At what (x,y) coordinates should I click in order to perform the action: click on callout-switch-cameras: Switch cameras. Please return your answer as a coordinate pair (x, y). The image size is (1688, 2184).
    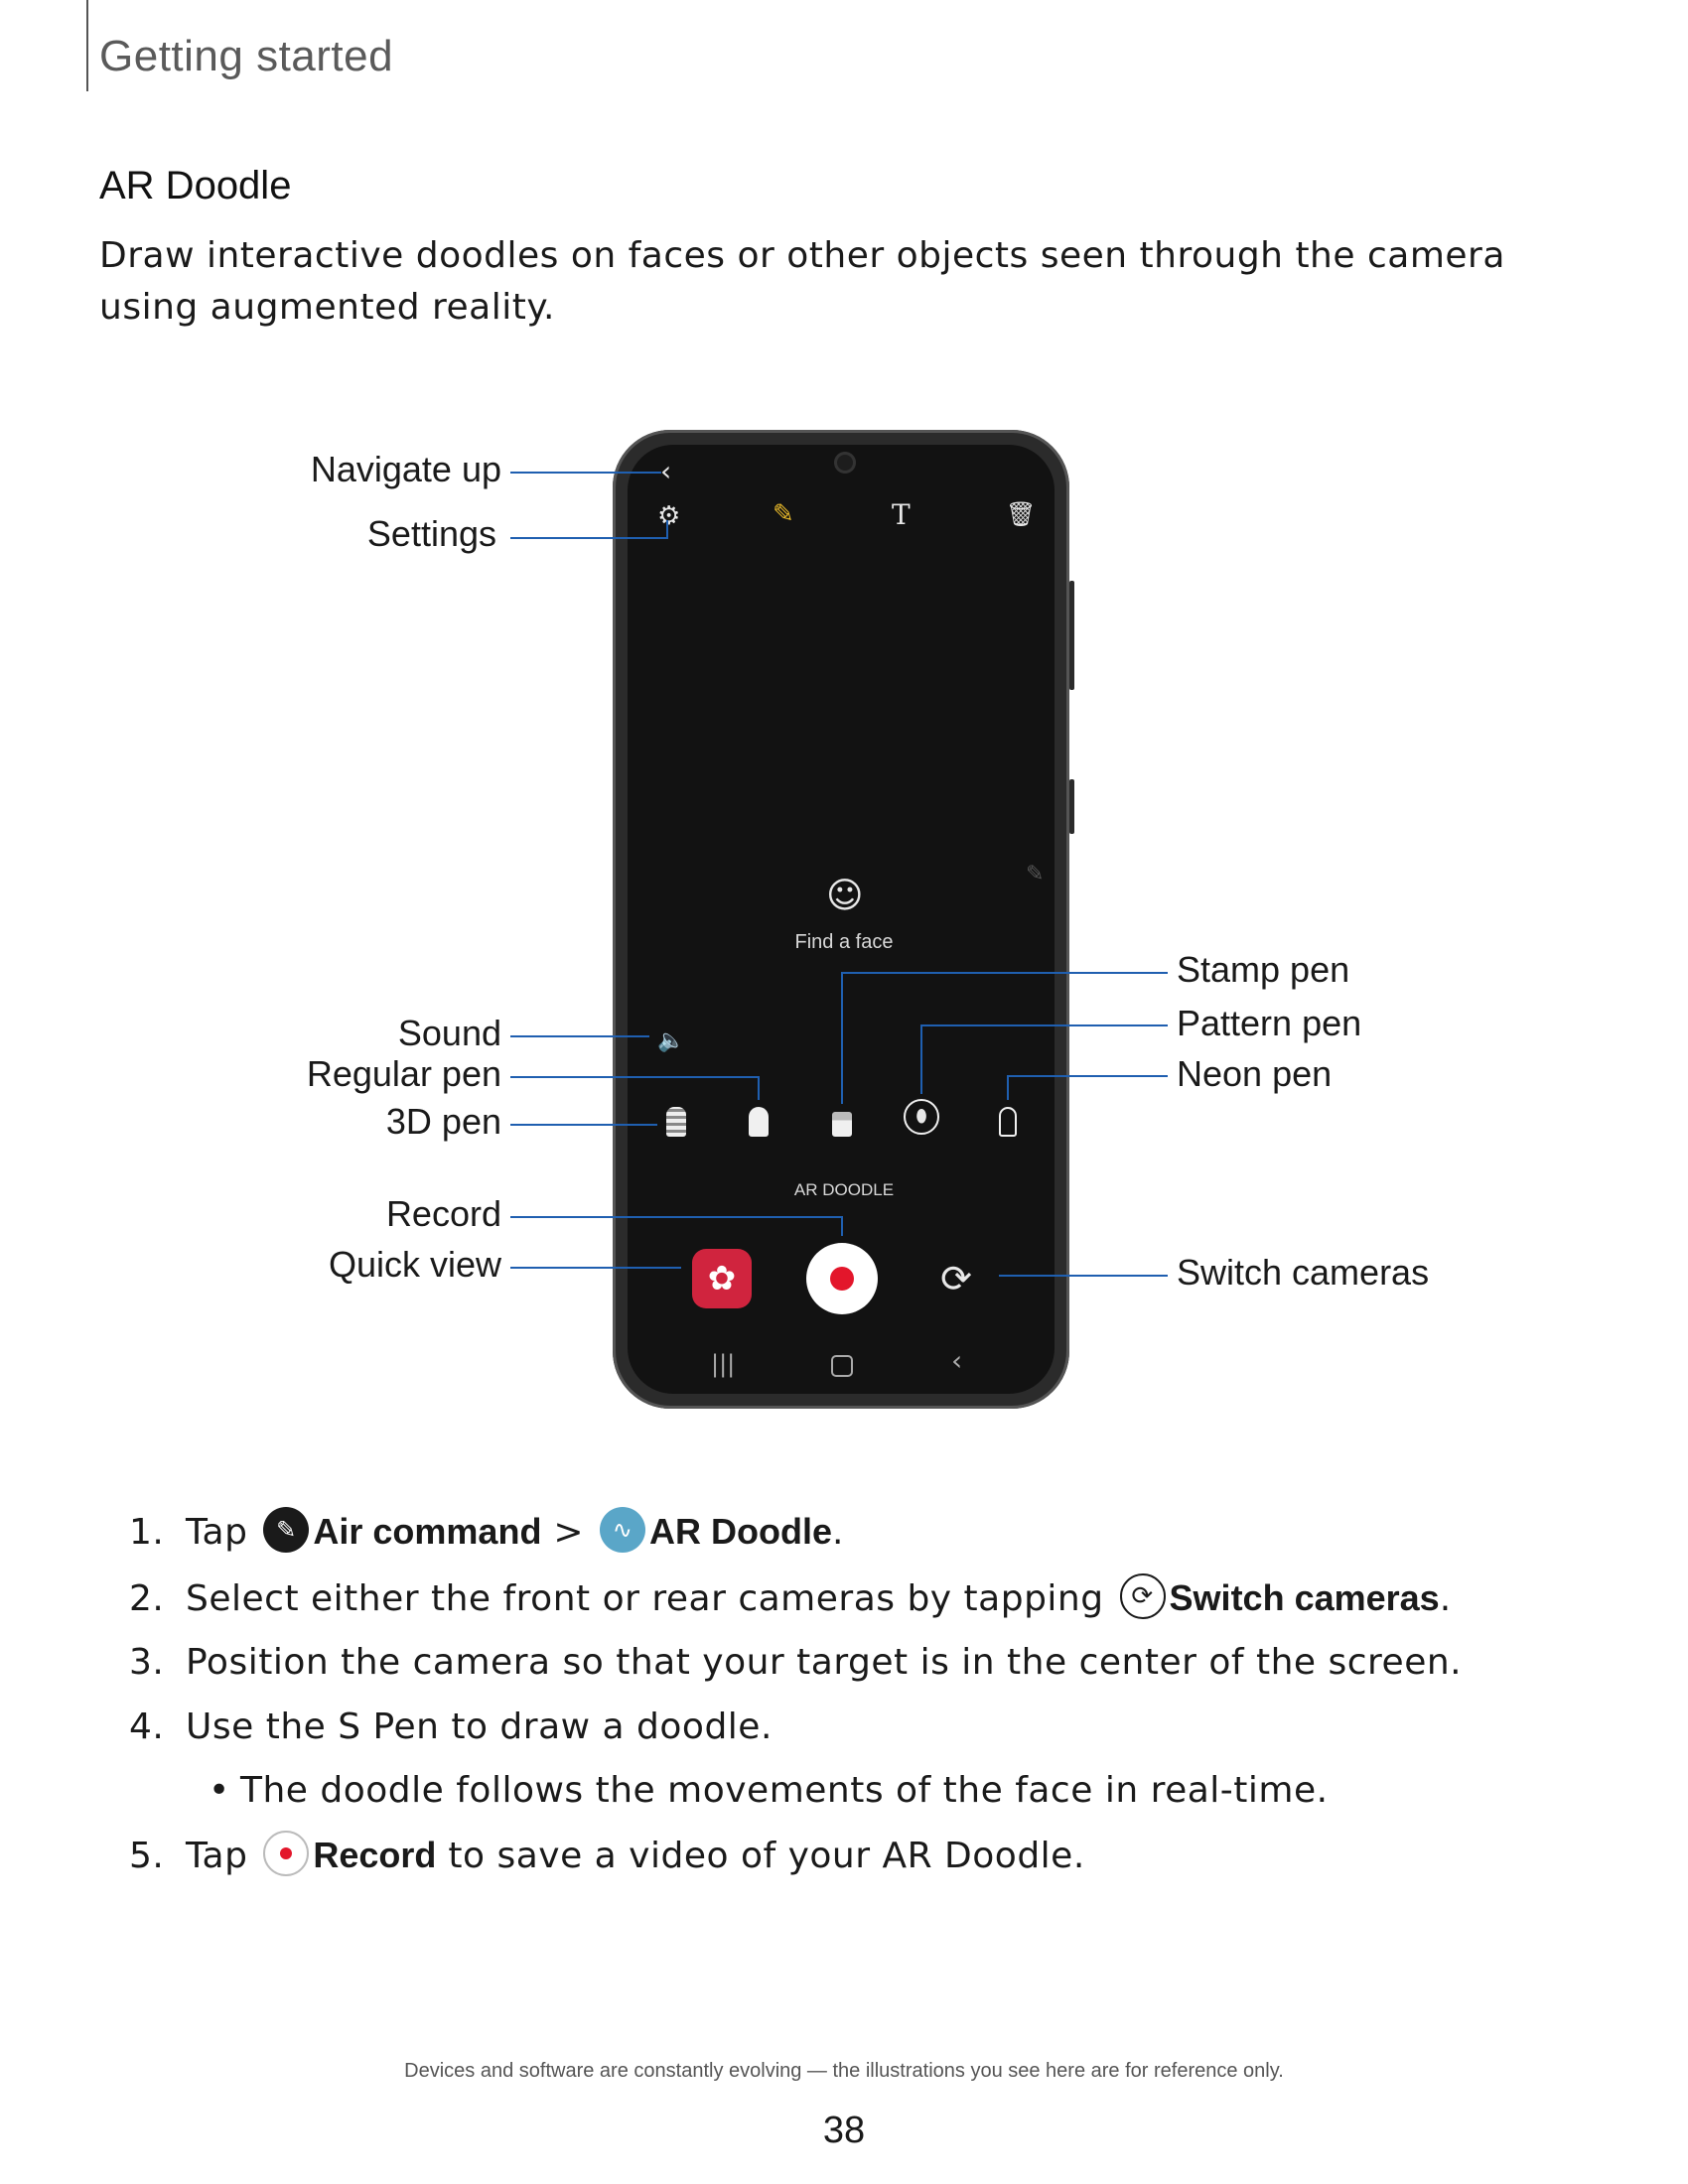
    Looking at the image, I should click on (1303, 1272).